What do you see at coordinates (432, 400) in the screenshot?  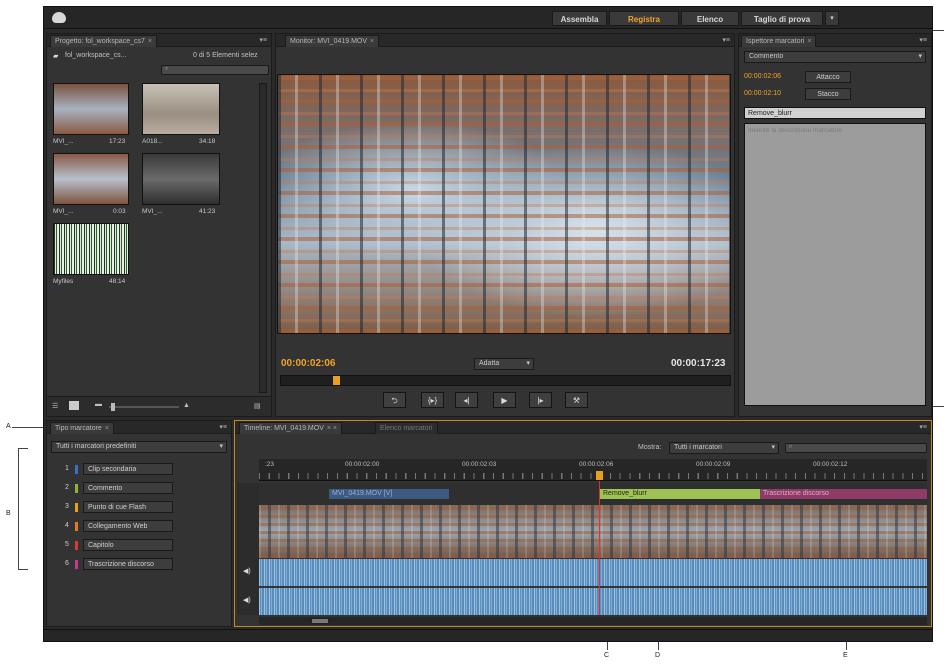 I see `play-in-out-button: {▸}` at bounding box center [432, 400].